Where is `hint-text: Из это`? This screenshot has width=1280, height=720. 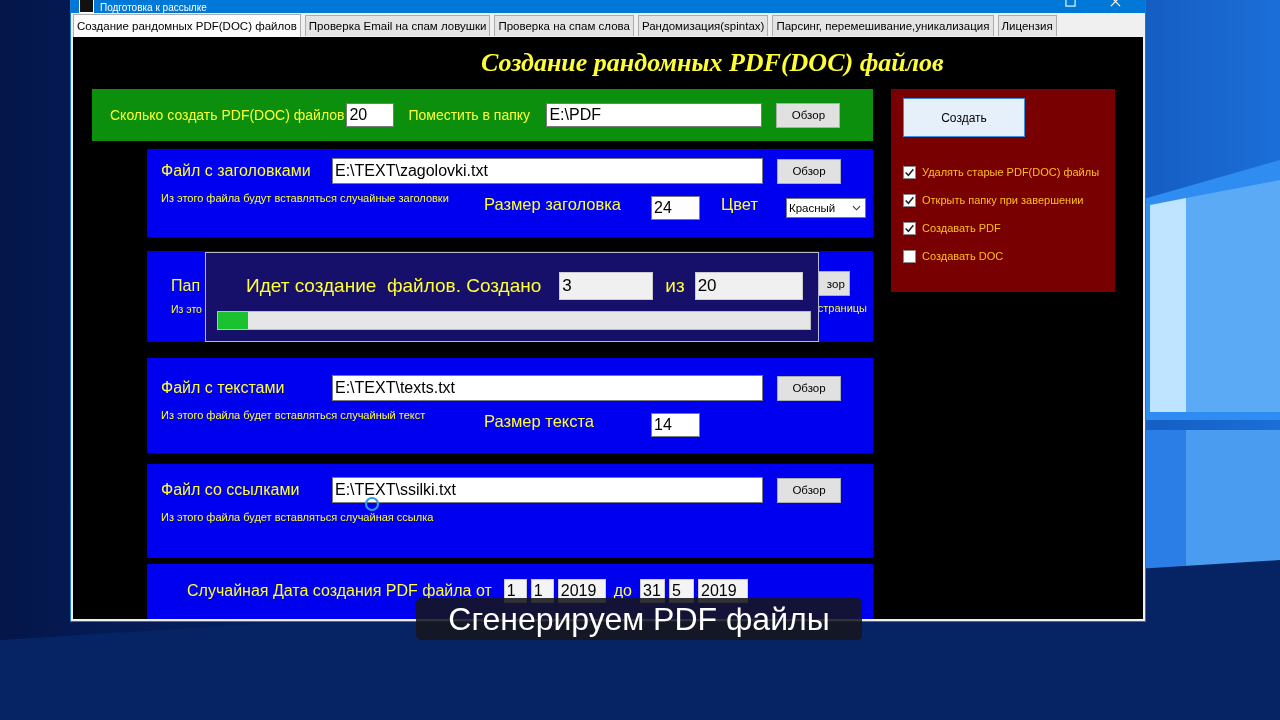 hint-text: Из это is located at coordinates (186, 309).